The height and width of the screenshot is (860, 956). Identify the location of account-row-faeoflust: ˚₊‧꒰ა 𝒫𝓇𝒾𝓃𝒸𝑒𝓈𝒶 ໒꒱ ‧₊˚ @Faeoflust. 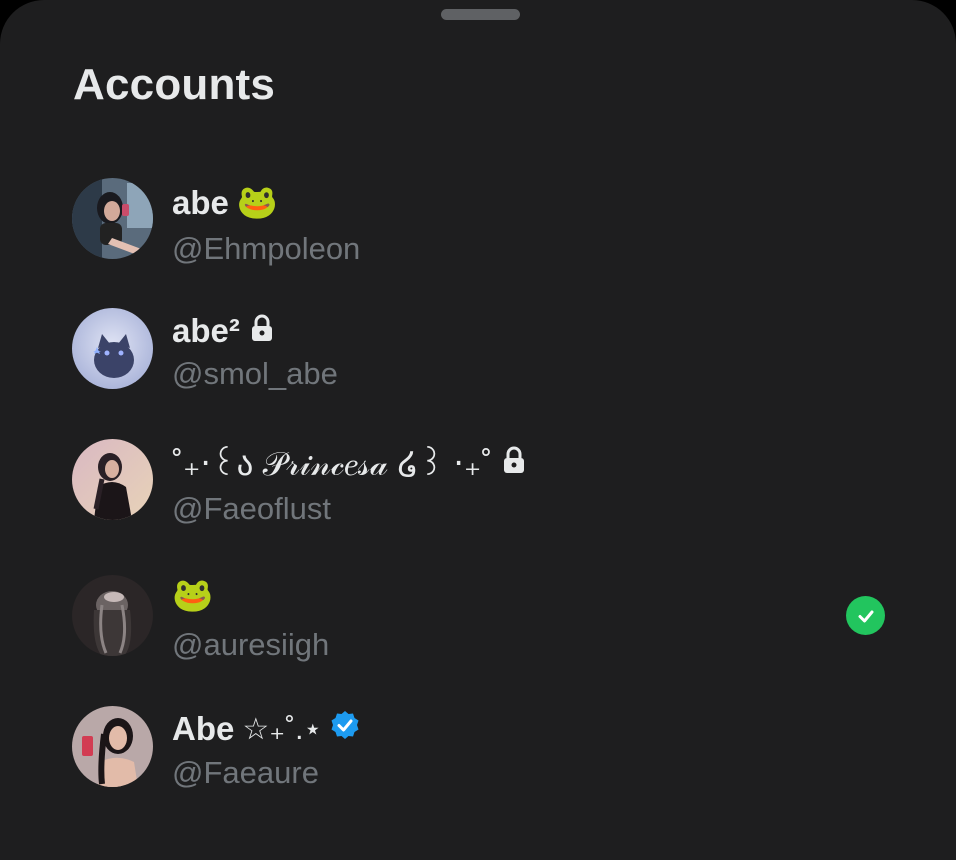
(478, 480).